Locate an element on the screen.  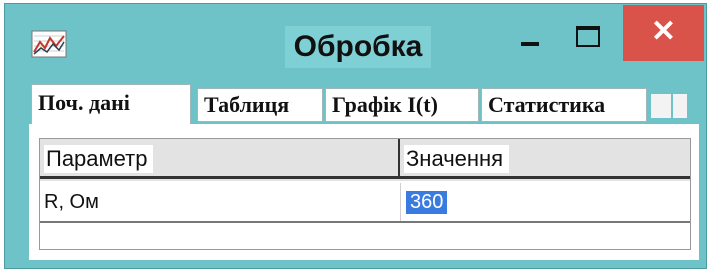
minimize-button is located at coordinates (533, 40).